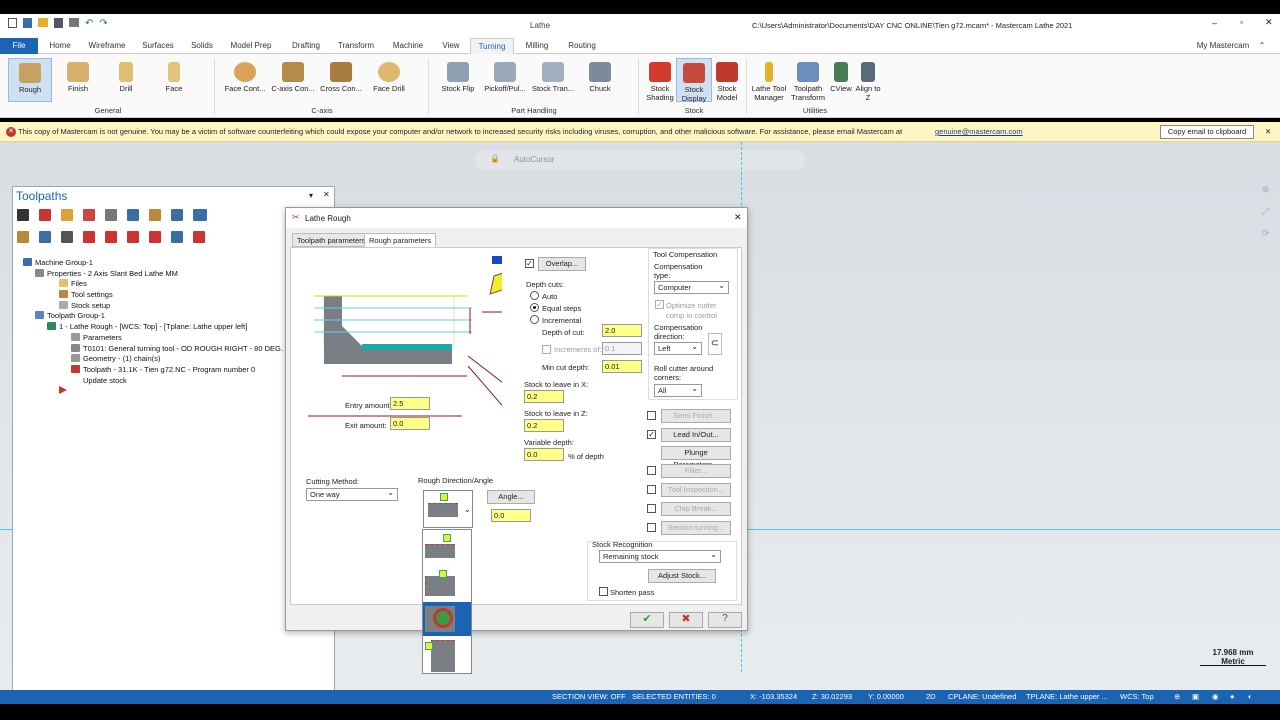 Image resolution: width=1280 pixels, height=720 pixels. What do you see at coordinates (544, 454) in the screenshot?
I see `variable-depth-input: 0.0` at bounding box center [544, 454].